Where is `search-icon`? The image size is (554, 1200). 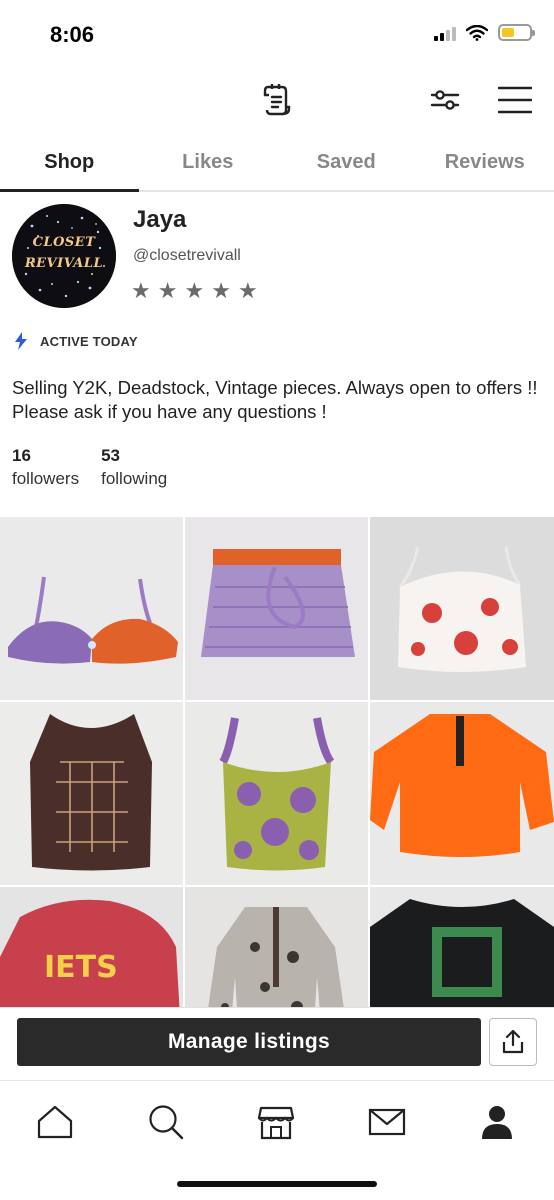 search-icon is located at coordinates (166, 1122).